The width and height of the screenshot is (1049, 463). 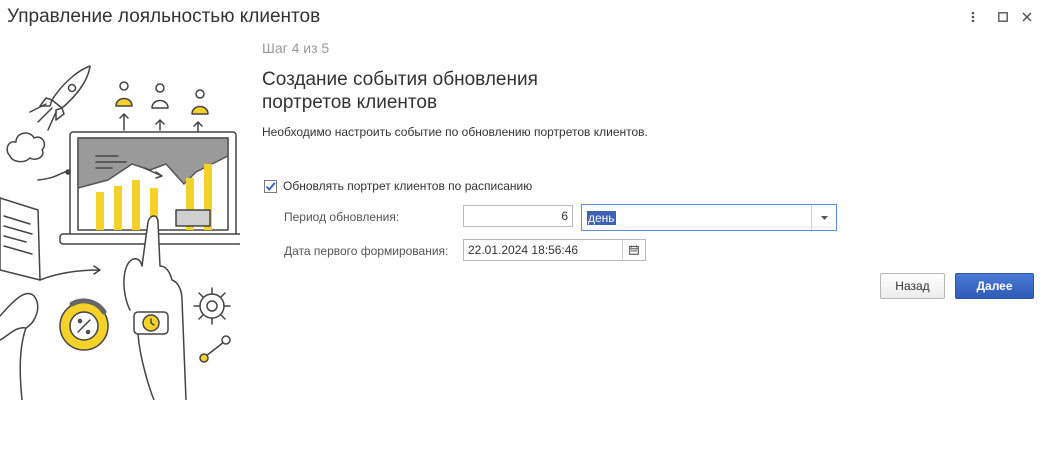 What do you see at coordinates (1003, 17) in the screenshot?
I see `maximize-icon` at bounding box center [1003, 17].